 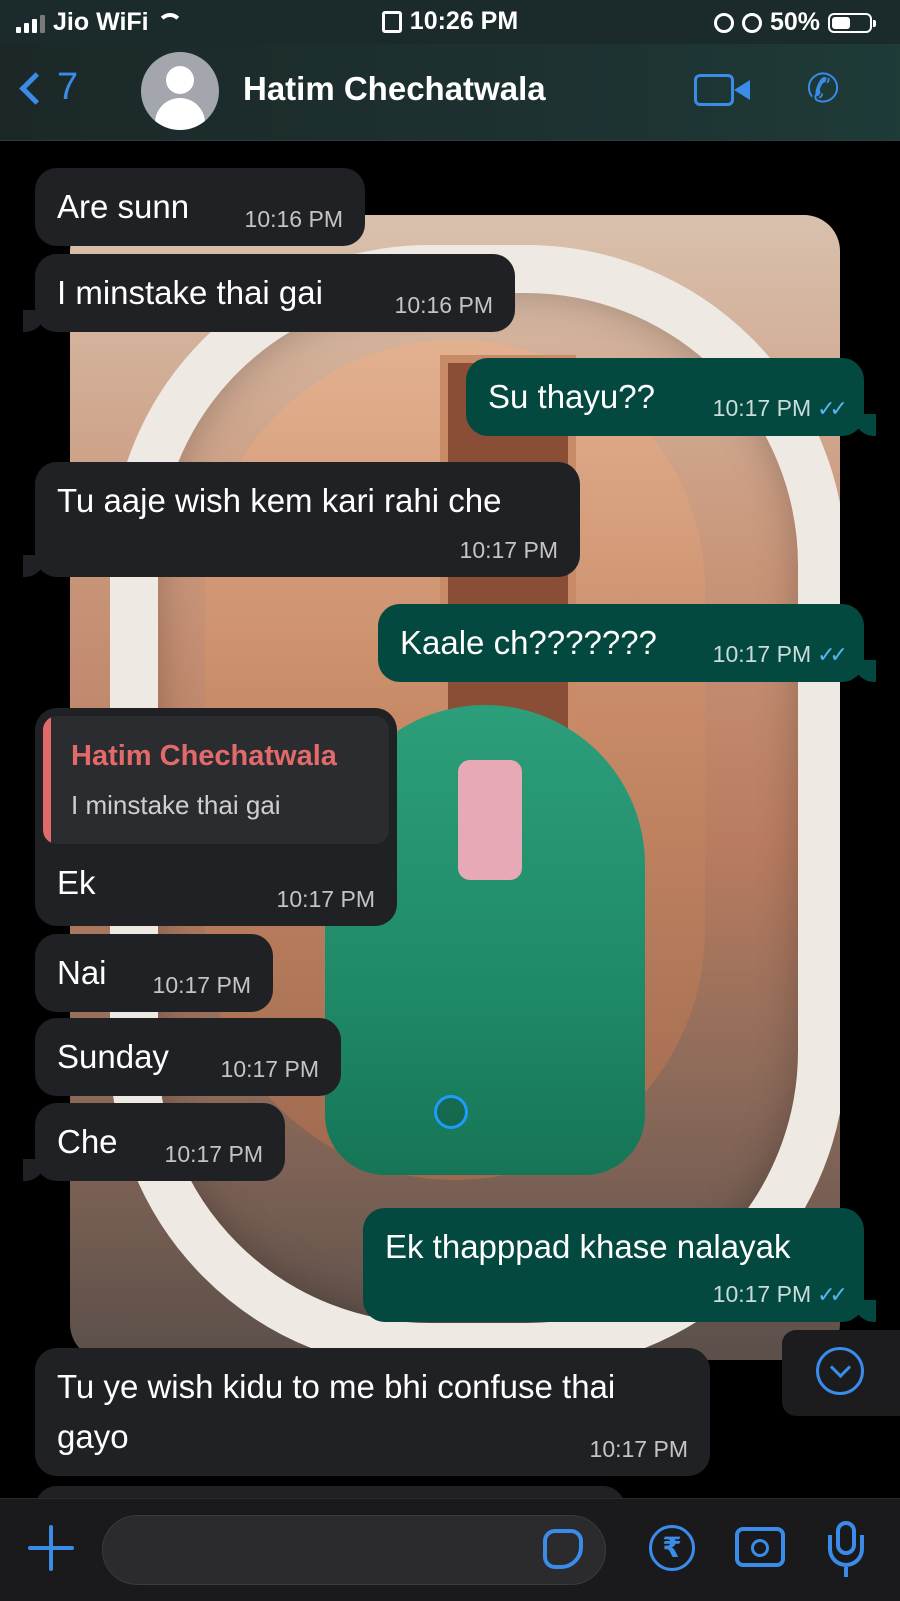 I want to click on back-button: 7, so click(x=49, y=87).